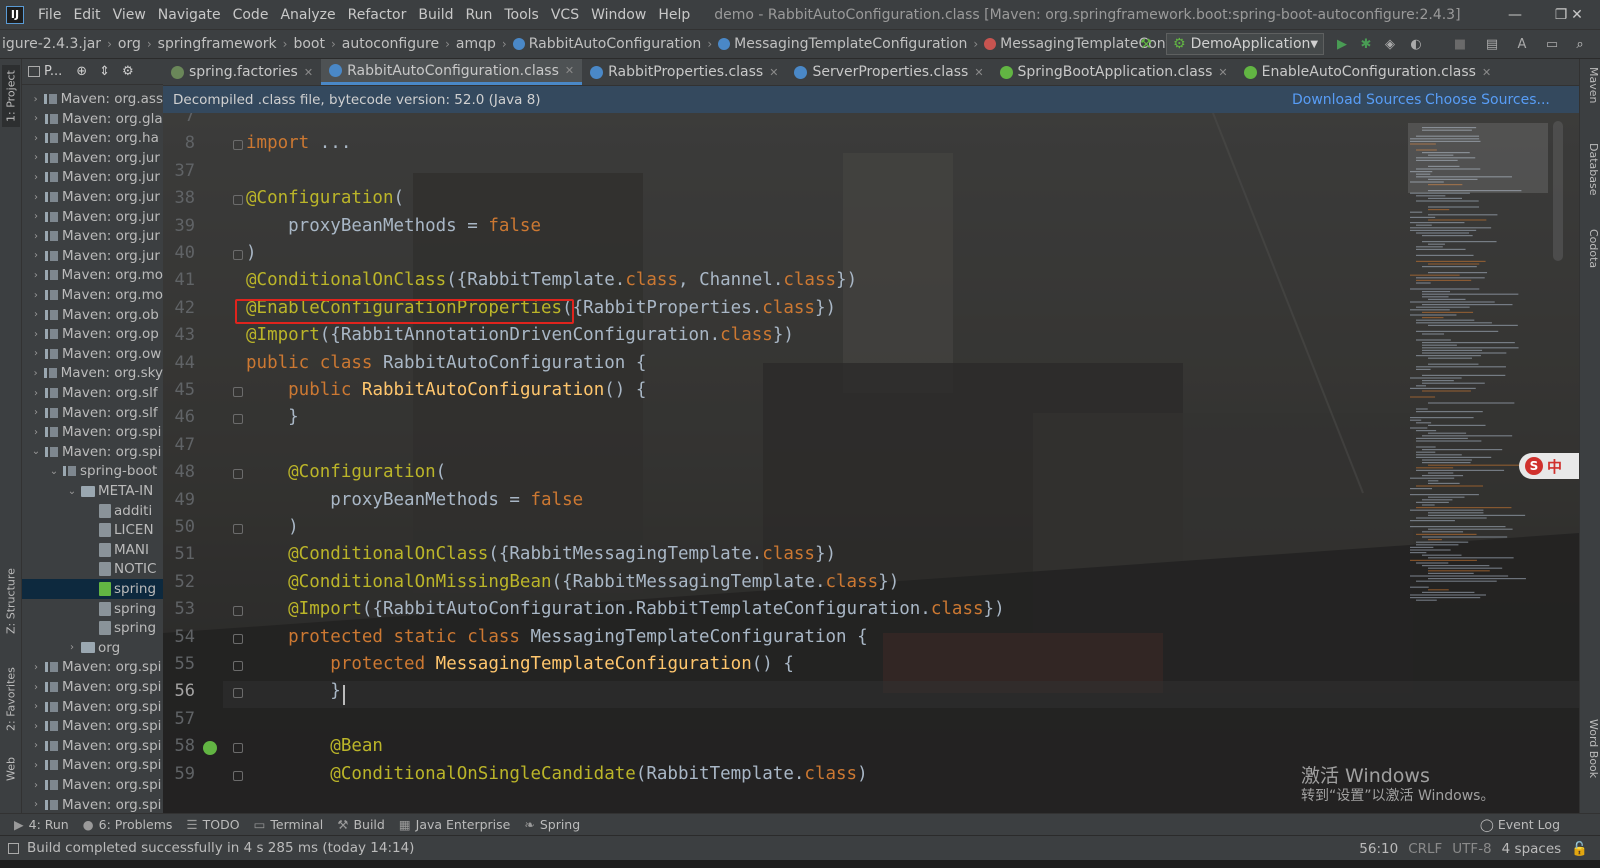  Describe the element at coordinates (92, 354) in the screenshot. I see `tree-item: › Maven: org.ow` at that location.